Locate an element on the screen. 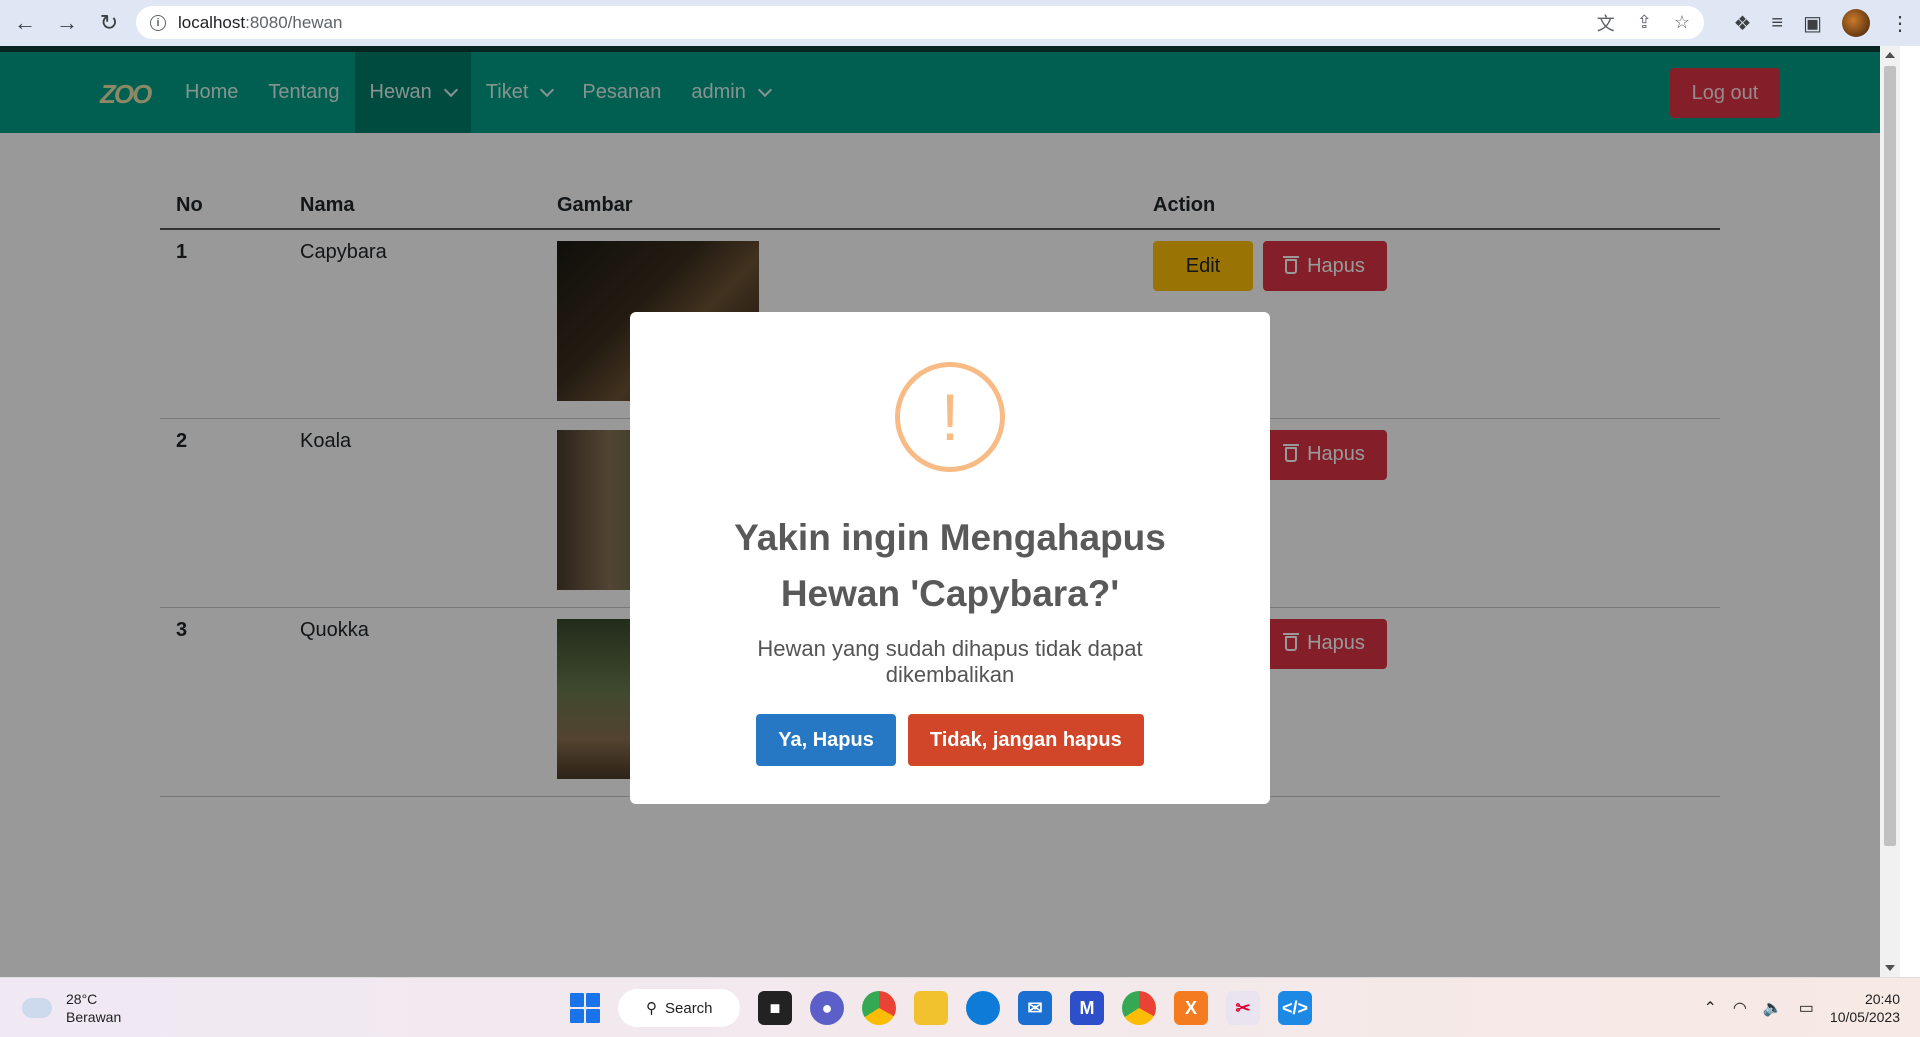 The height and width of the screenshot is (1037, 1920). clock: 20:40 10/05/2023 is located at coordinates (1865, 1008).